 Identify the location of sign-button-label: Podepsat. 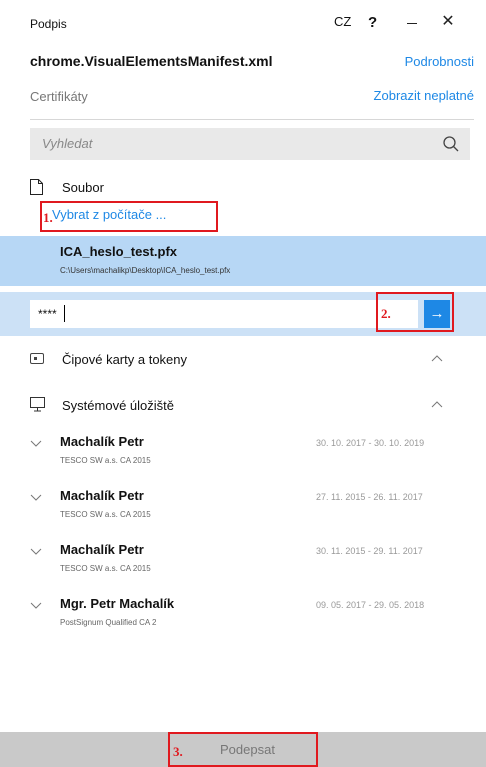
(247, 749).